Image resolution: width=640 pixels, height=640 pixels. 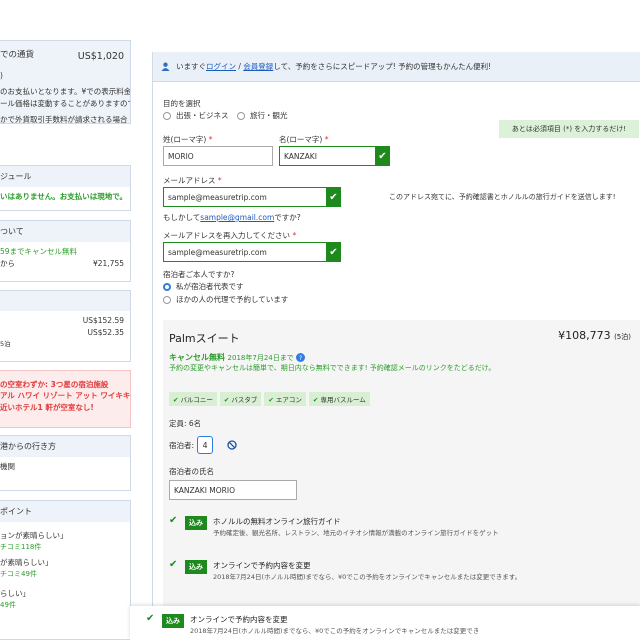 What do you see at coordinates (182, 103) in the screenshot?
I see `purpose-label: 目的を選択` at bounding box center [182, 103].